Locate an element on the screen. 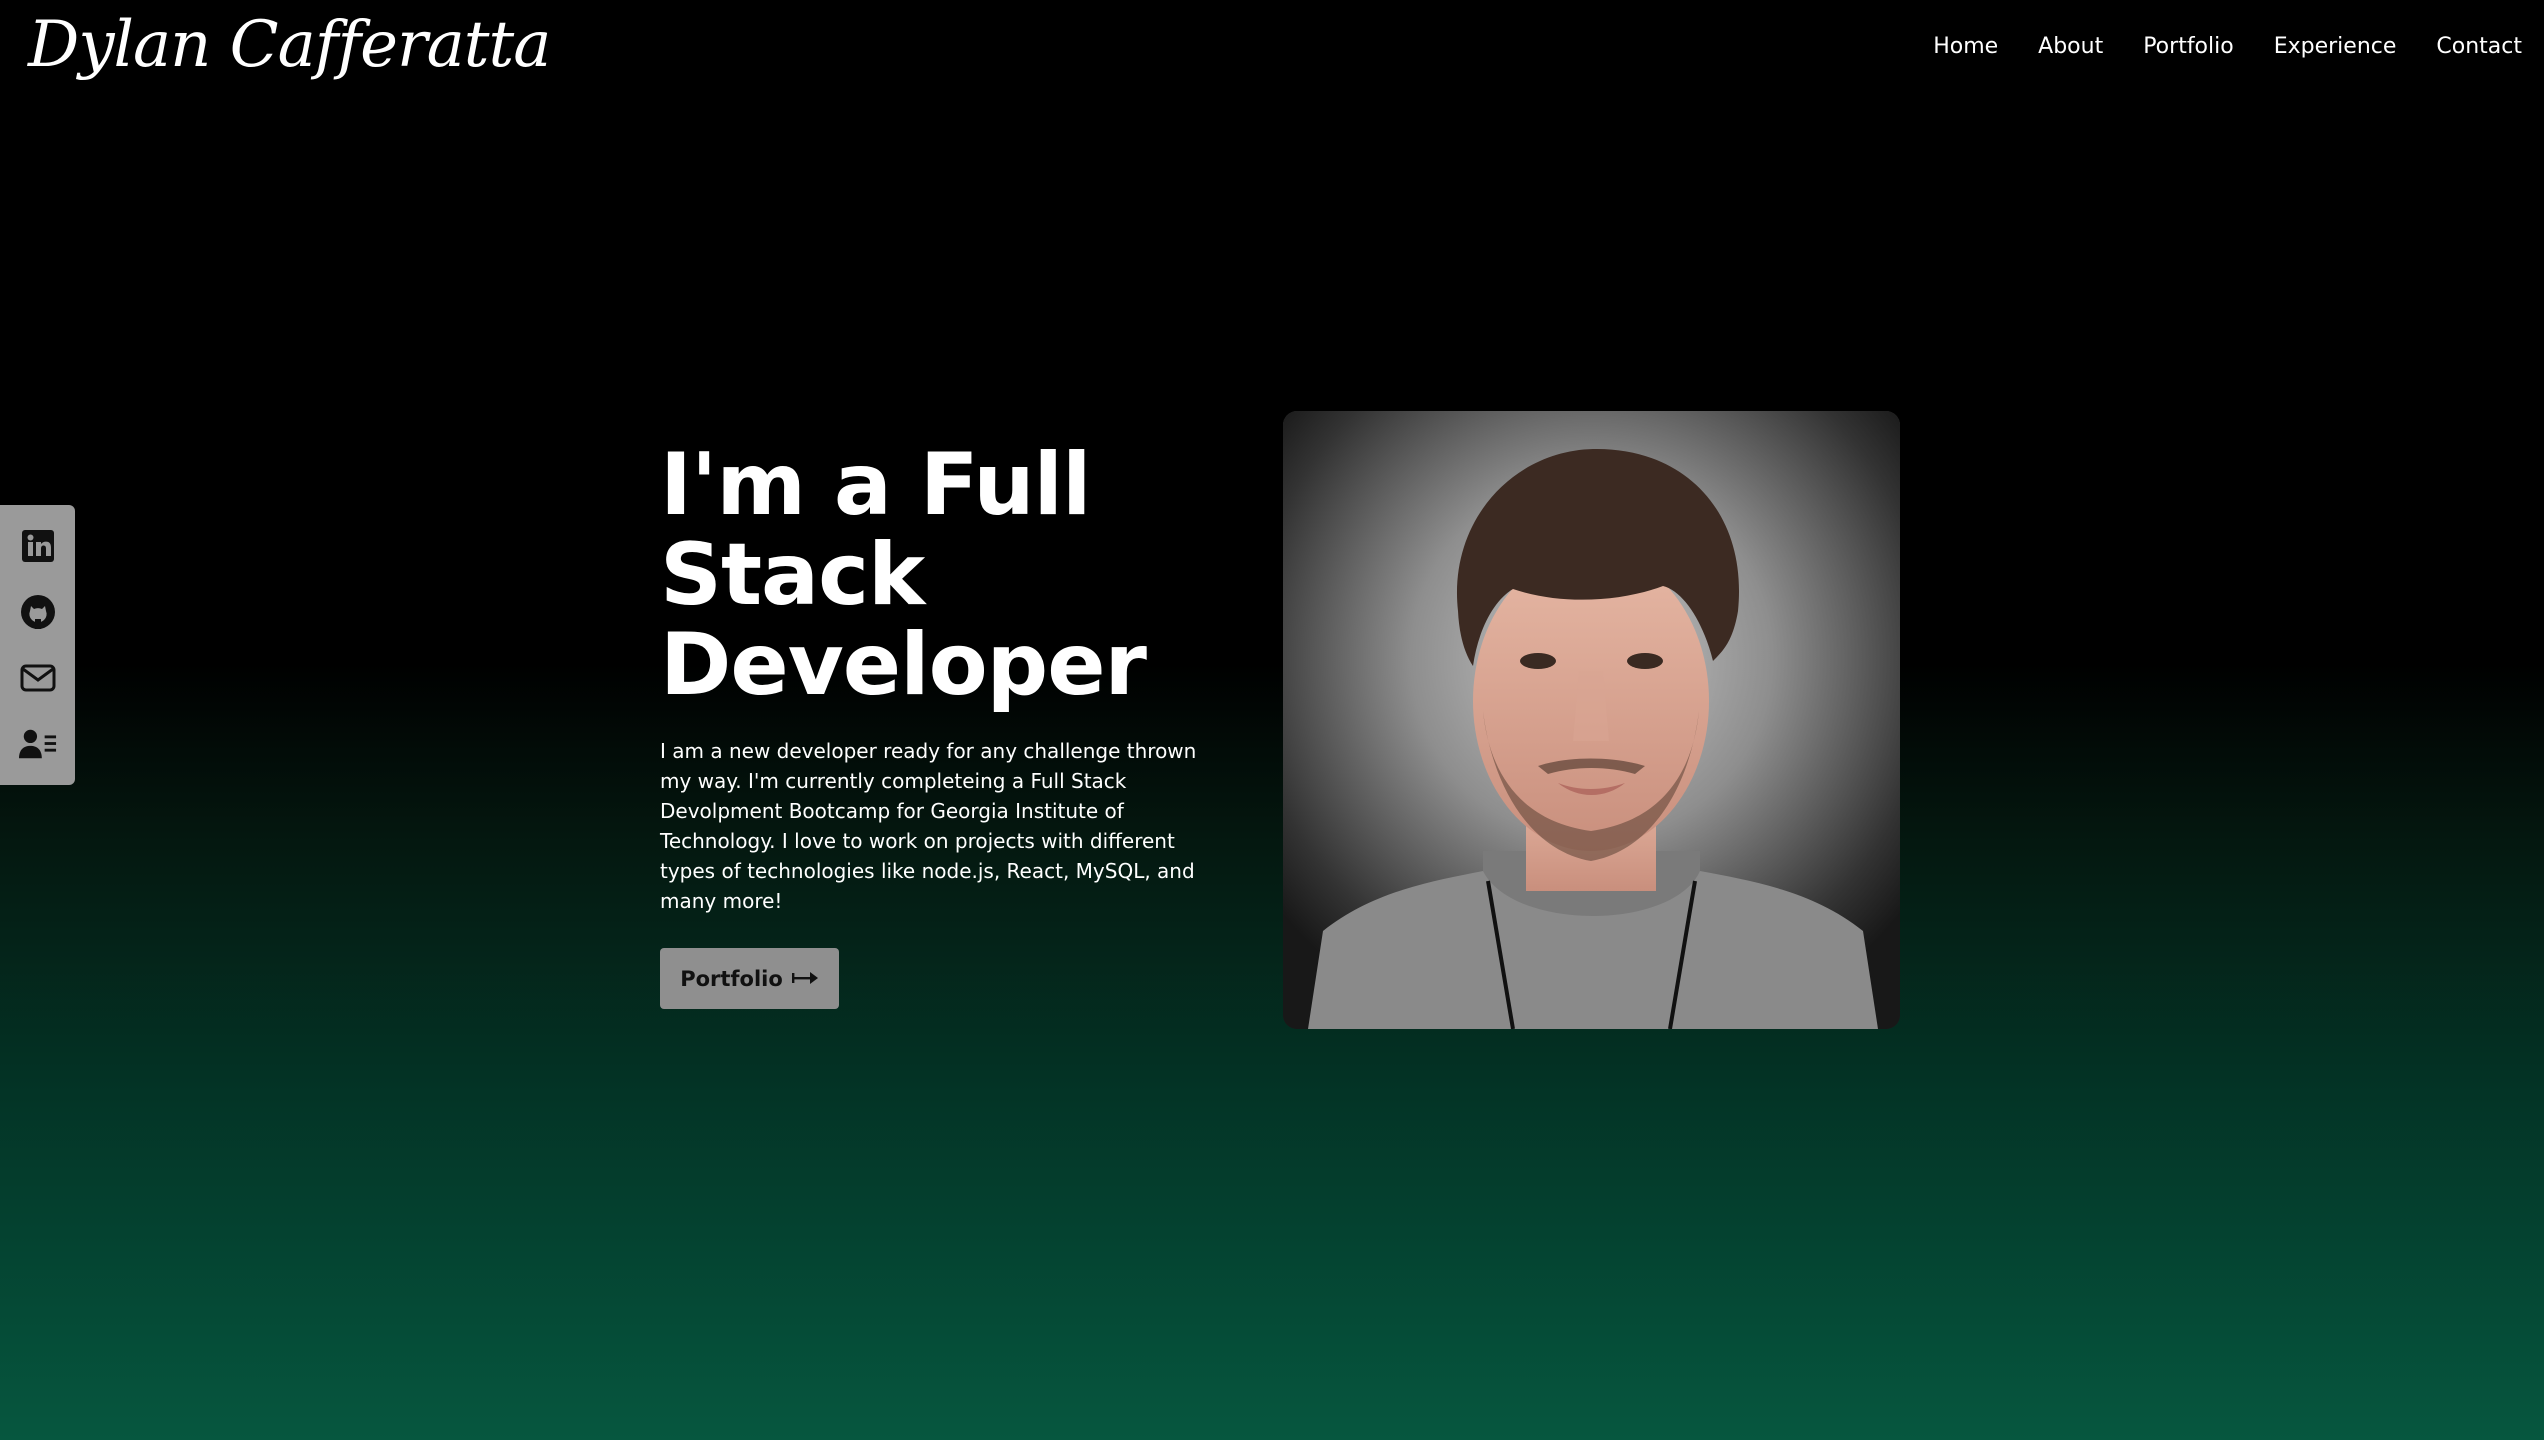 Image resolution: width=2544 pixels, height=1440 pixels. portfolio-button-label: Portfolio is located at coordinates (731, 978).